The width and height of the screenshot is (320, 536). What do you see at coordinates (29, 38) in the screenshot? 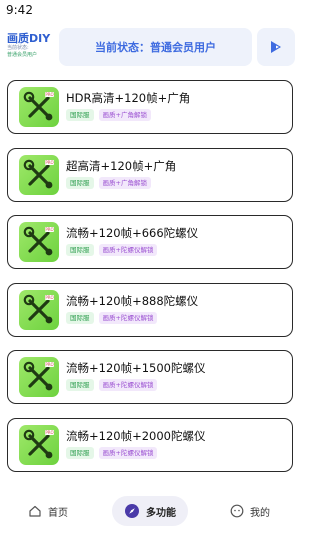
I see `brand-title: 画质DIY` at bounding box center [29, 38].